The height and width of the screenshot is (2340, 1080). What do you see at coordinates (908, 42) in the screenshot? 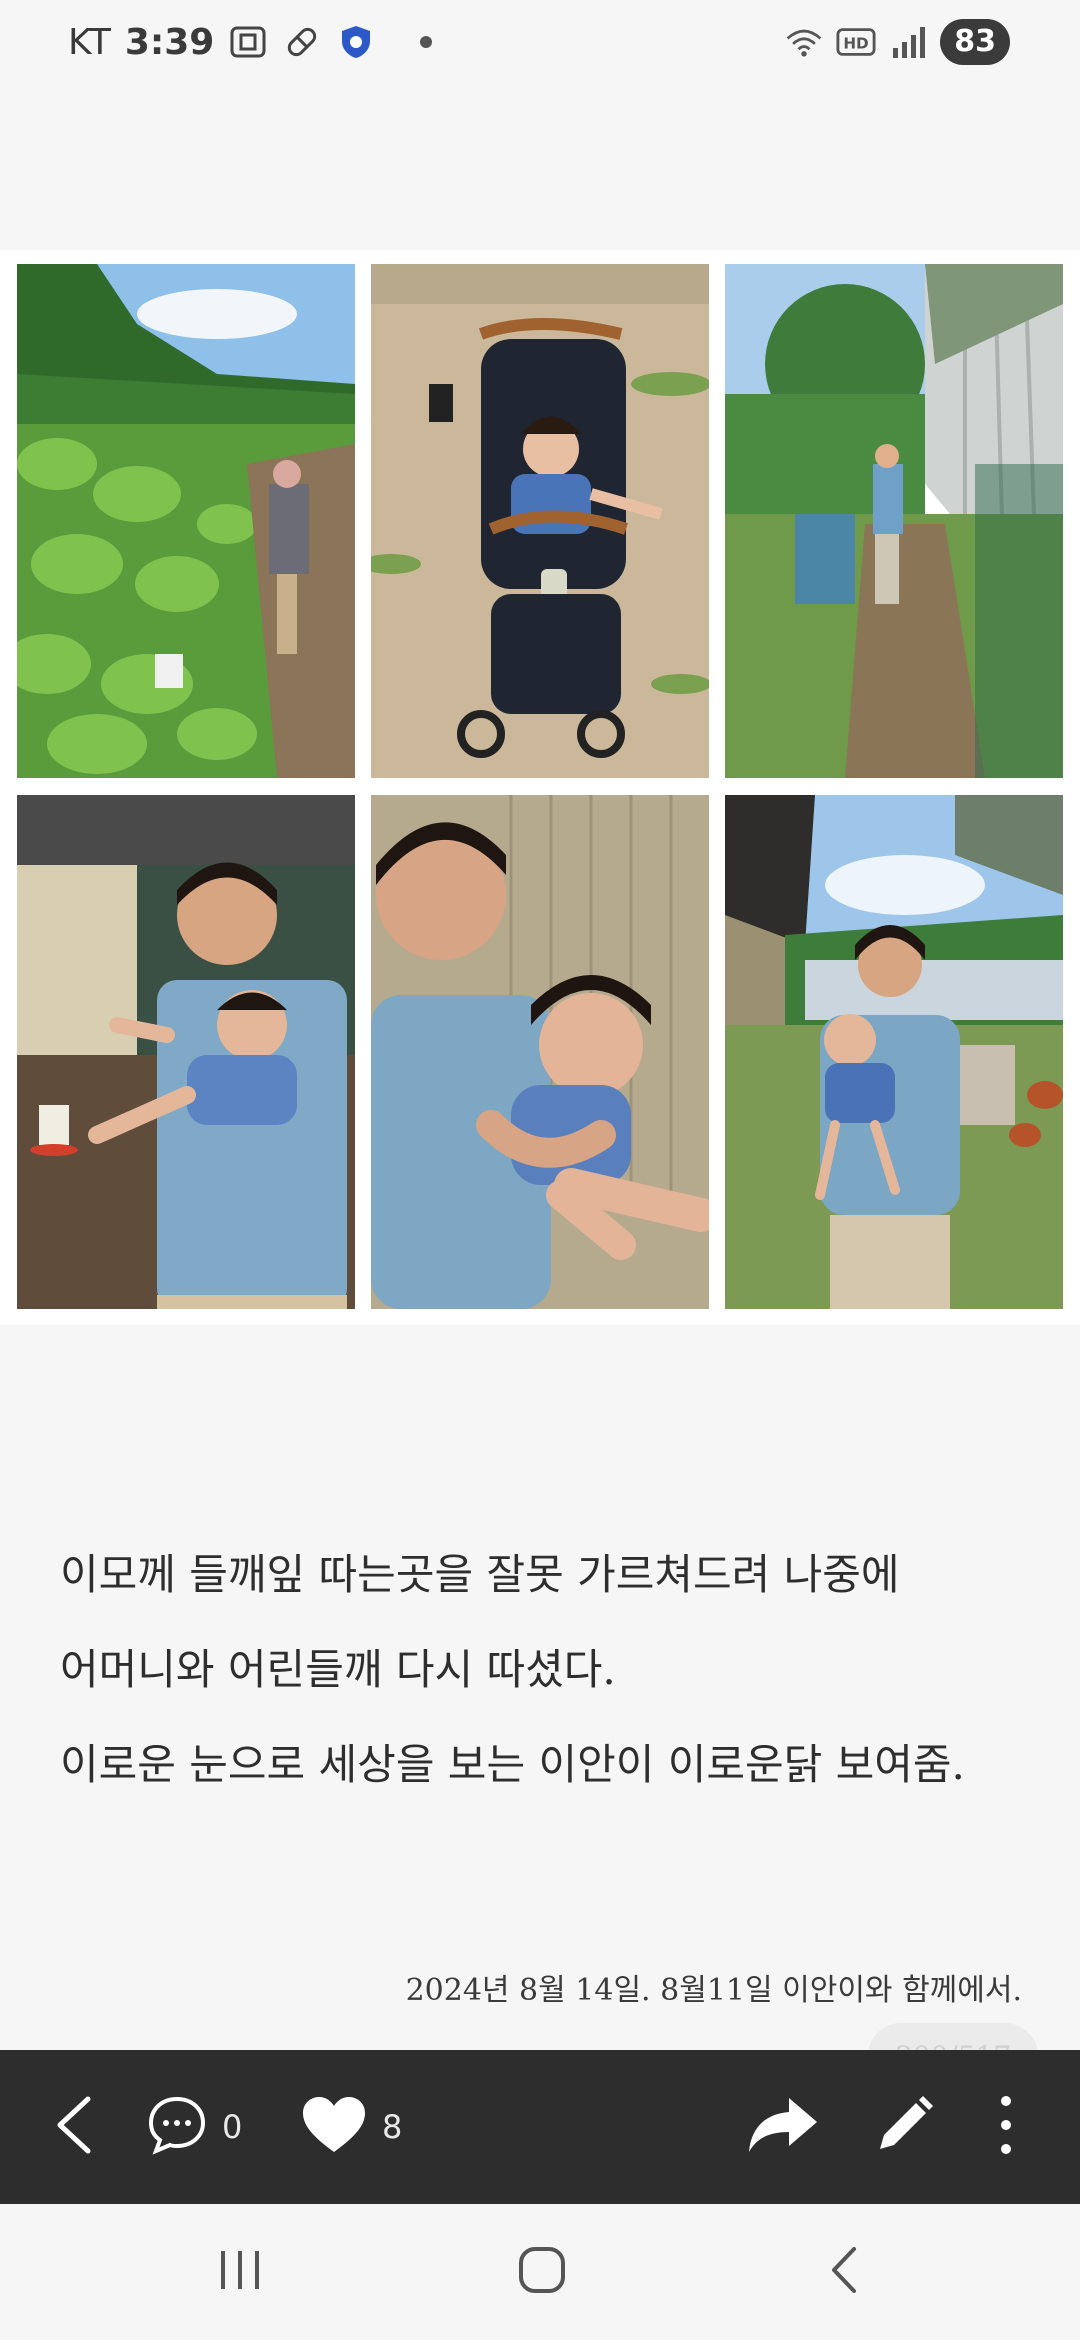
I see `signal-icon` at bounding box center [908, 42].